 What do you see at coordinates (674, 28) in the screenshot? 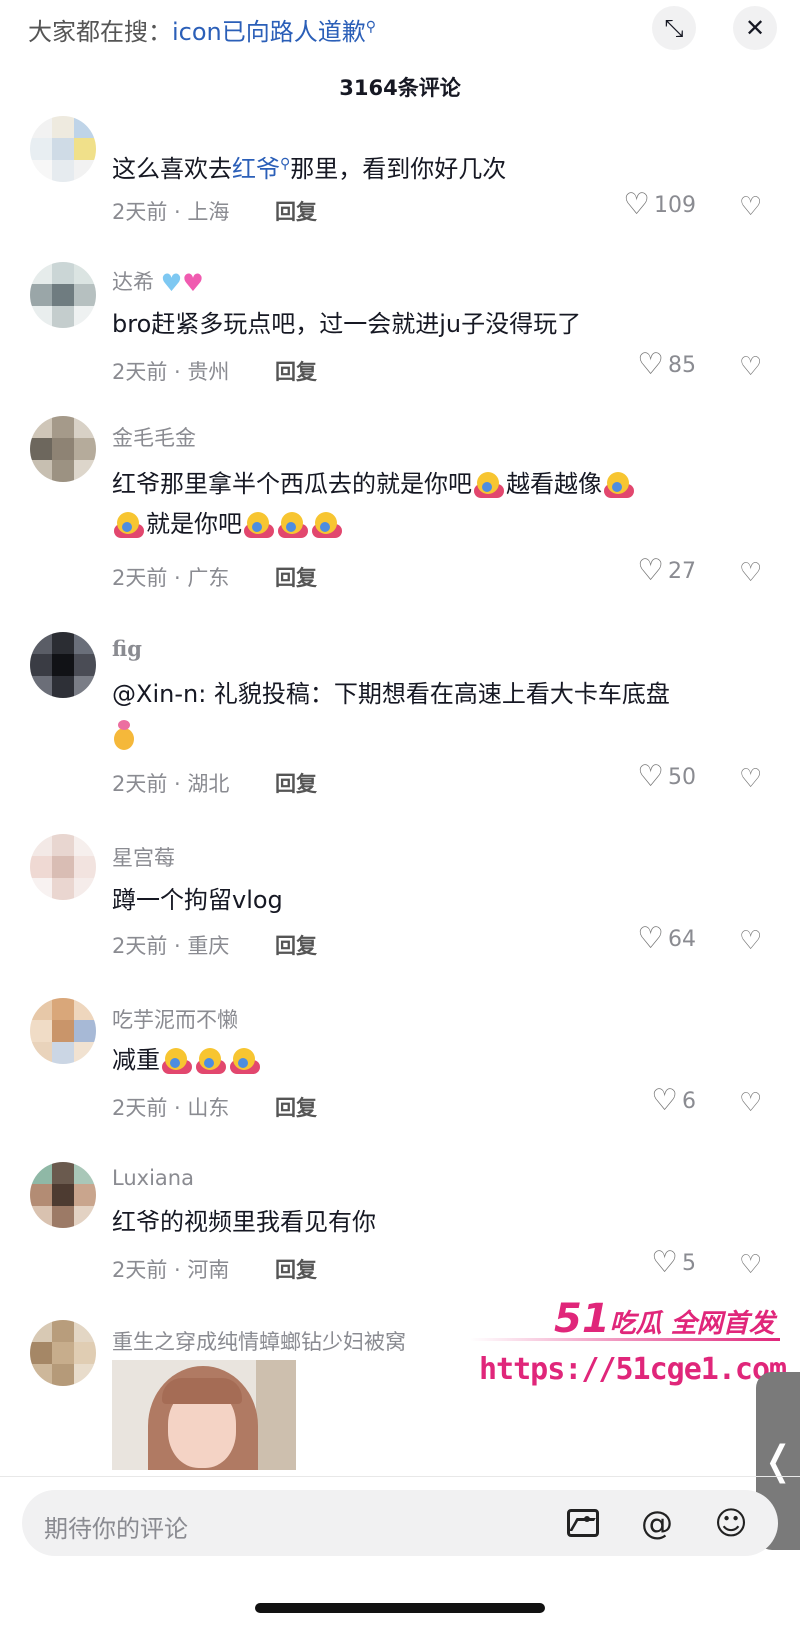
I see `collapse-button: ⤡` at bounding box center [674, 28].